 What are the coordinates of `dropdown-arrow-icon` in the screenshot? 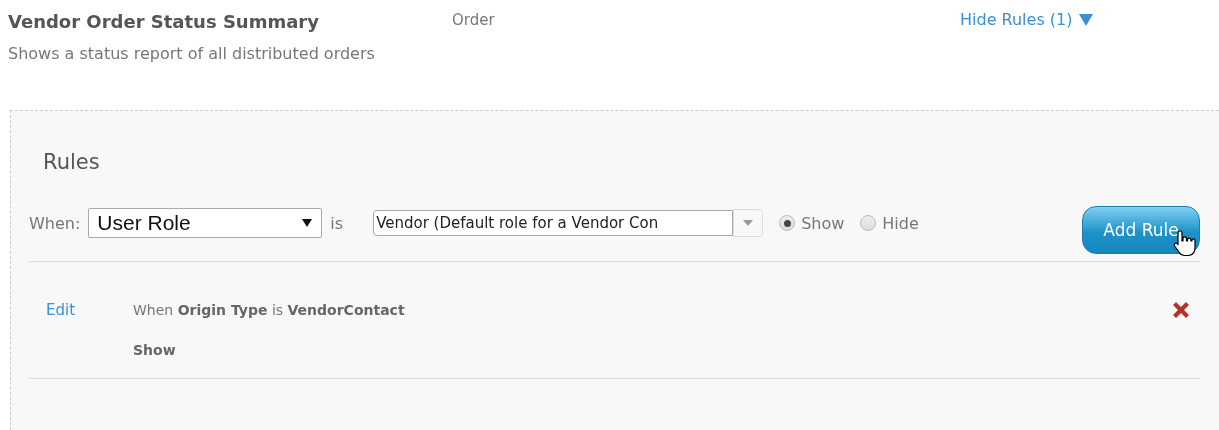 It's located at (307, 223).